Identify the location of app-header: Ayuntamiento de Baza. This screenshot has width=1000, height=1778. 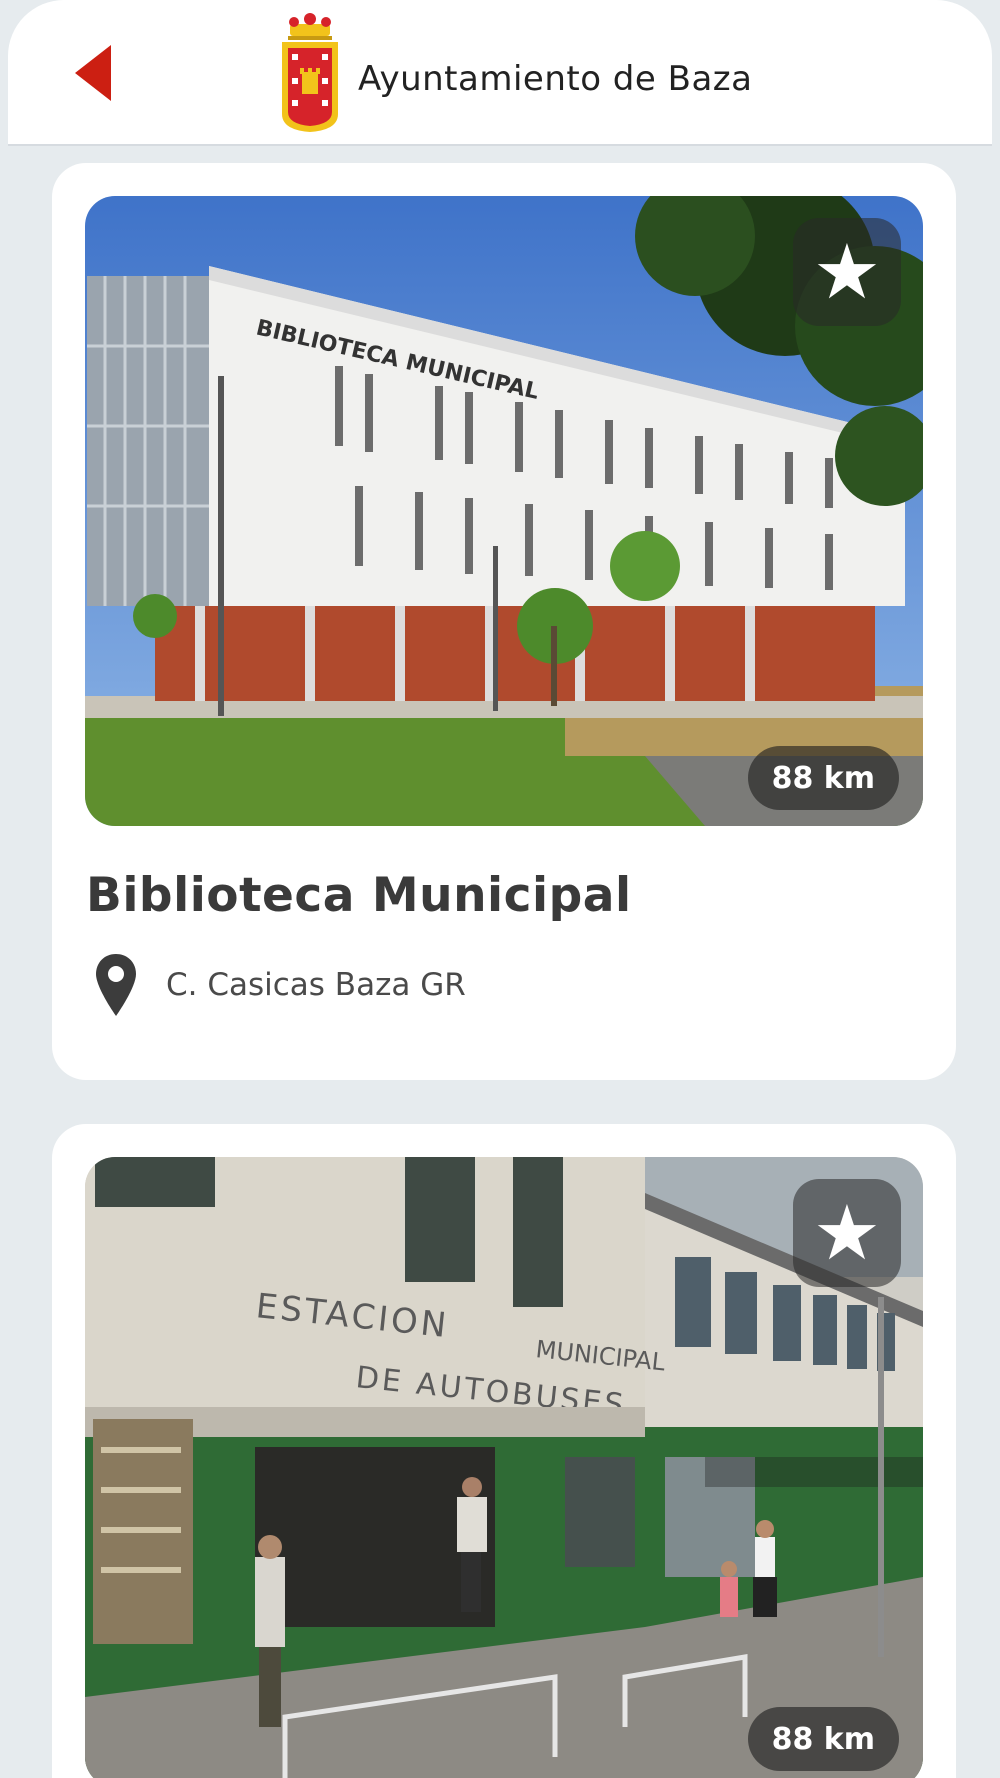
(500, 73).